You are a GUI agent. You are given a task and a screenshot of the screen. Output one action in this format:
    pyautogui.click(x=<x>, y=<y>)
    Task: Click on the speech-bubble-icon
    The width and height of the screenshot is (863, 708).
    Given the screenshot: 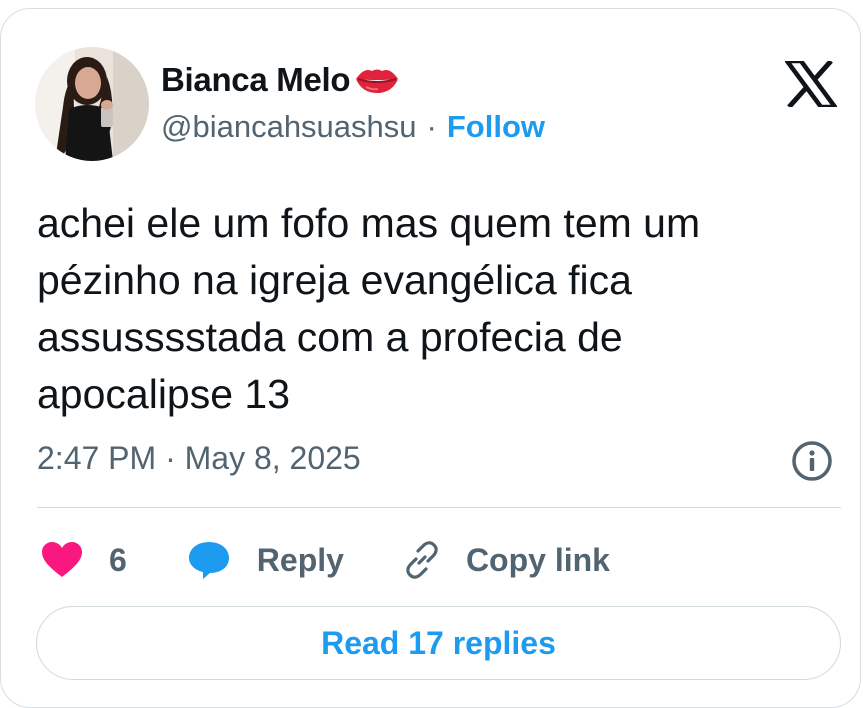 What is the action you would take?
    pyautogui.click(x=208, y=560)
    